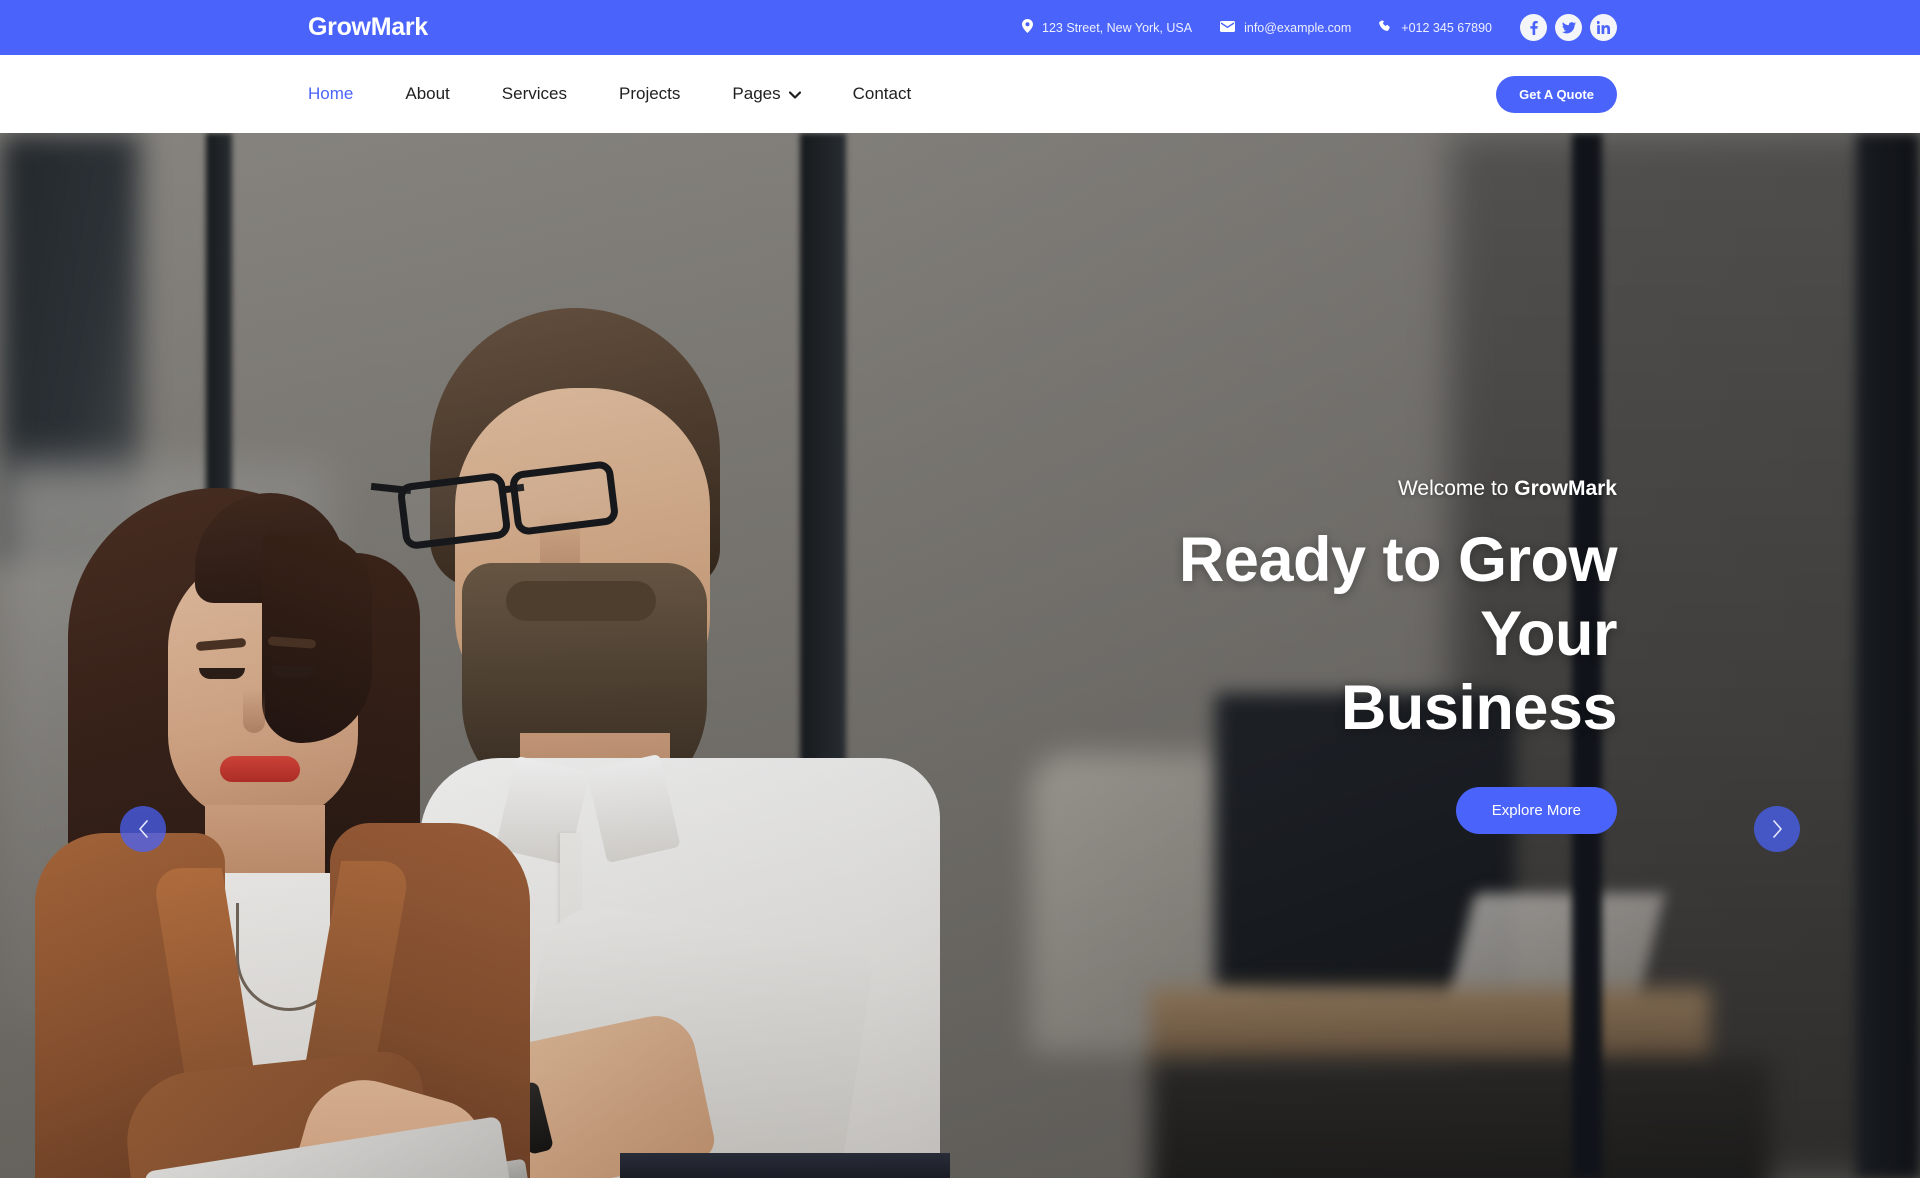 The width and height of the screenshot is (1920, 1178). I want to click on explore-more-button: Explore More, so click(1536, 811).